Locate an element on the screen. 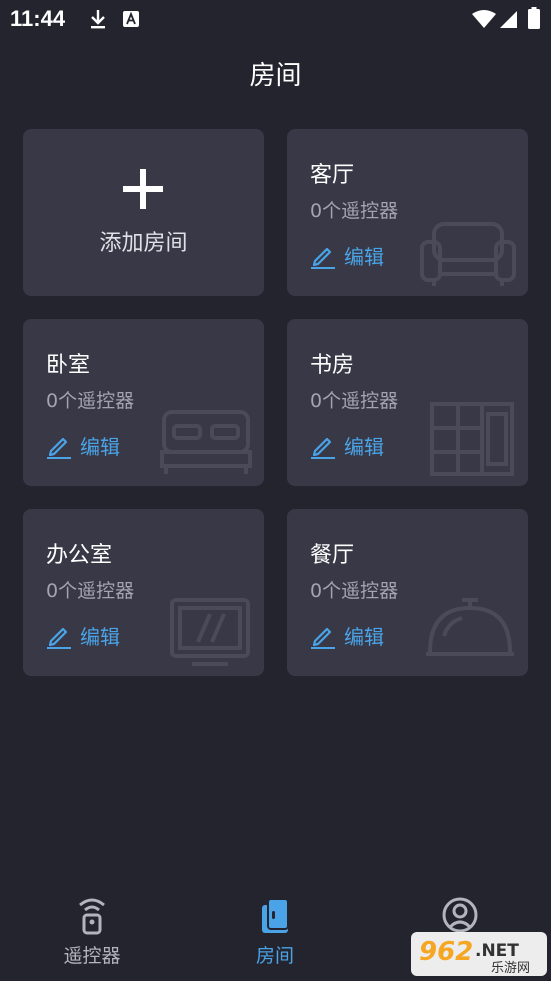 The height and width of the screenshot is (981, 551). room-name: 书房 is located at coordinates (332, 365).